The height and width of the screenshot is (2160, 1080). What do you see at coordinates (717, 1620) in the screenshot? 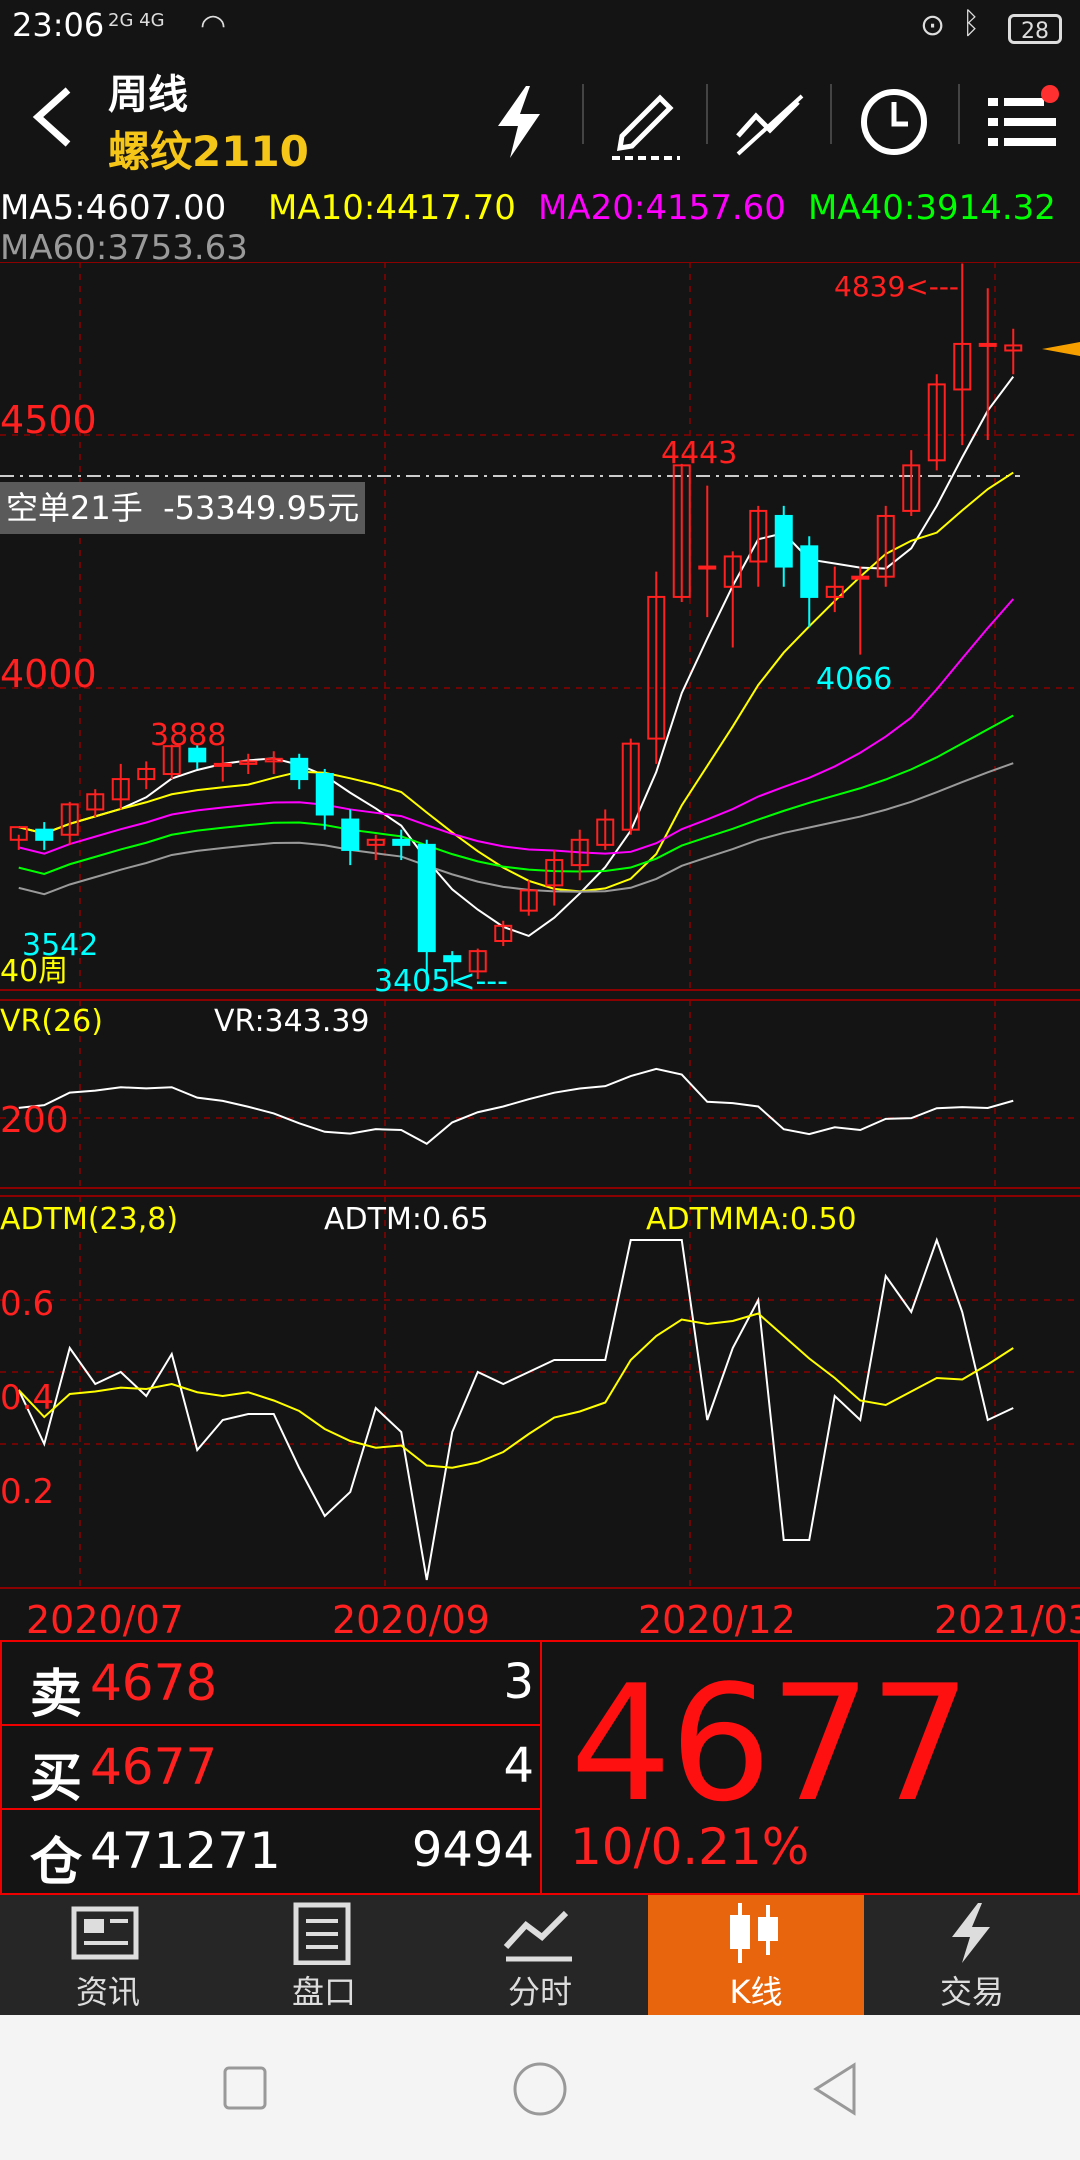
I see `date-tick: 2020/12` at bounding box center [717, 1620].